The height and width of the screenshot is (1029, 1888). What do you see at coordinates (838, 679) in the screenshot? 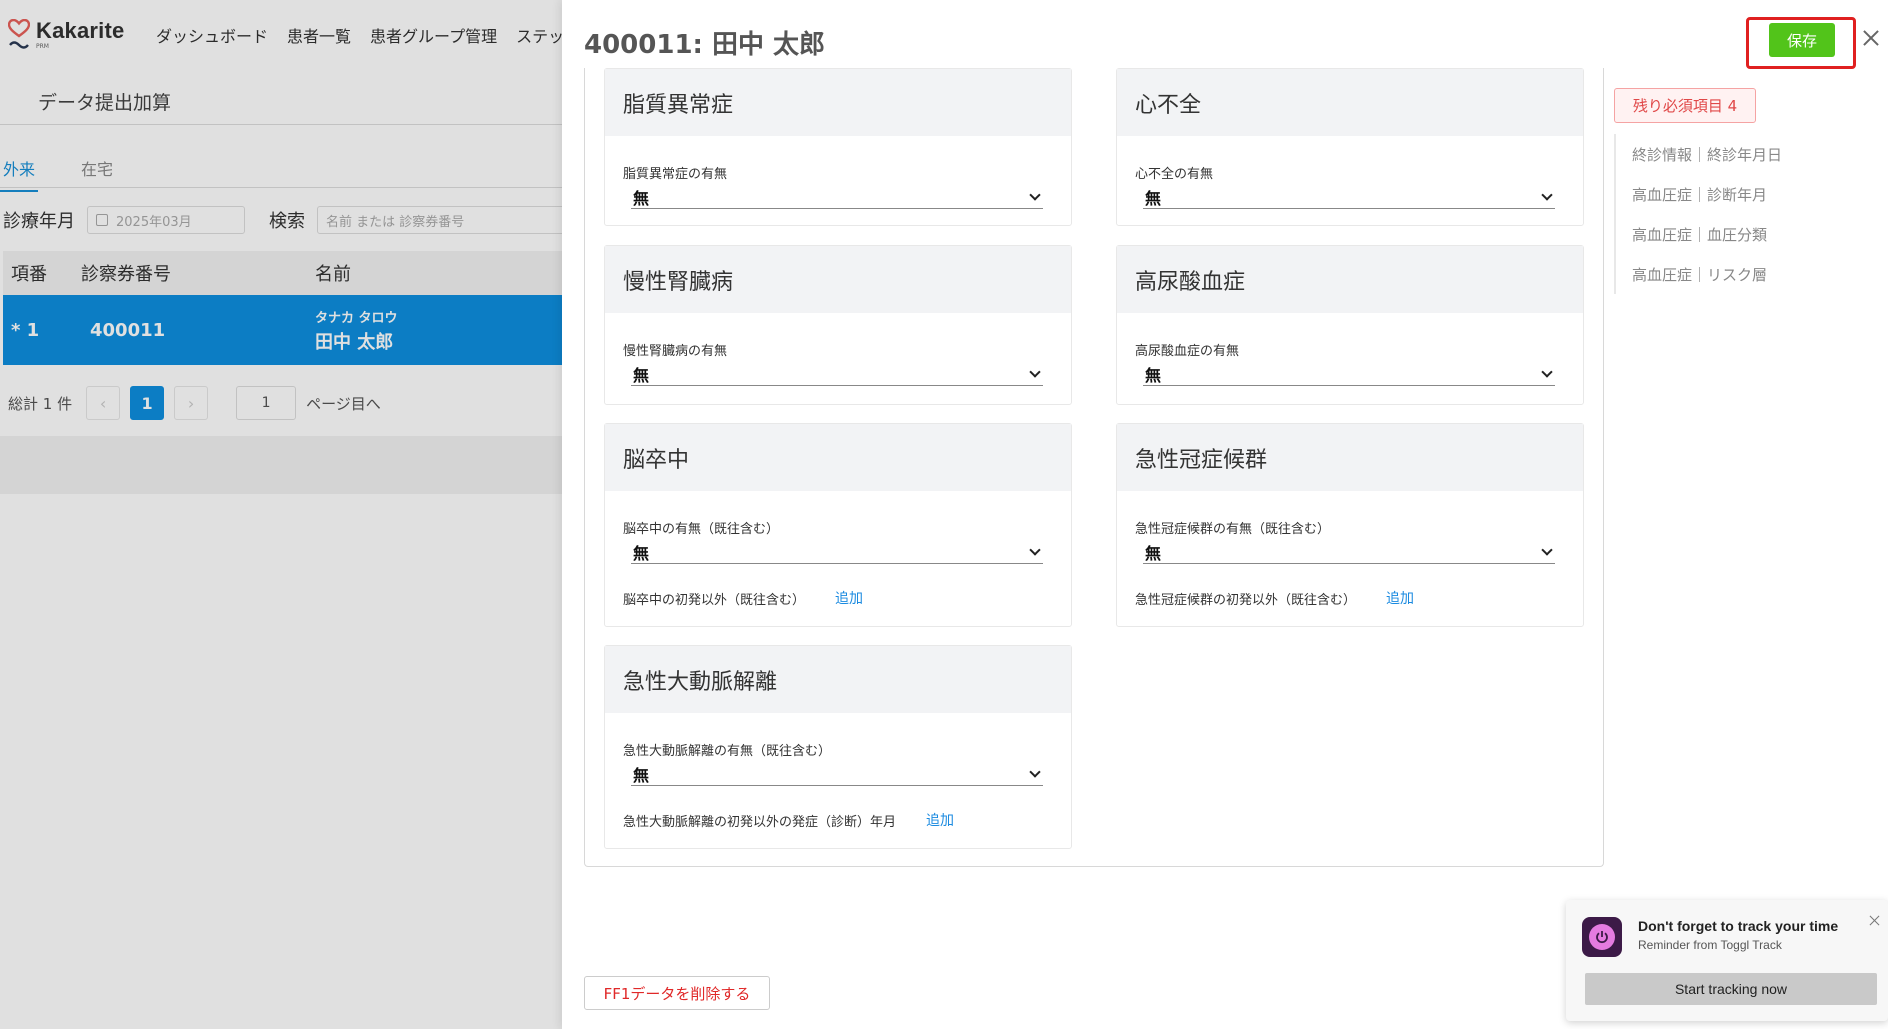
I see `card-title: 急性大動脈解離` at bounding box center [838, 679].